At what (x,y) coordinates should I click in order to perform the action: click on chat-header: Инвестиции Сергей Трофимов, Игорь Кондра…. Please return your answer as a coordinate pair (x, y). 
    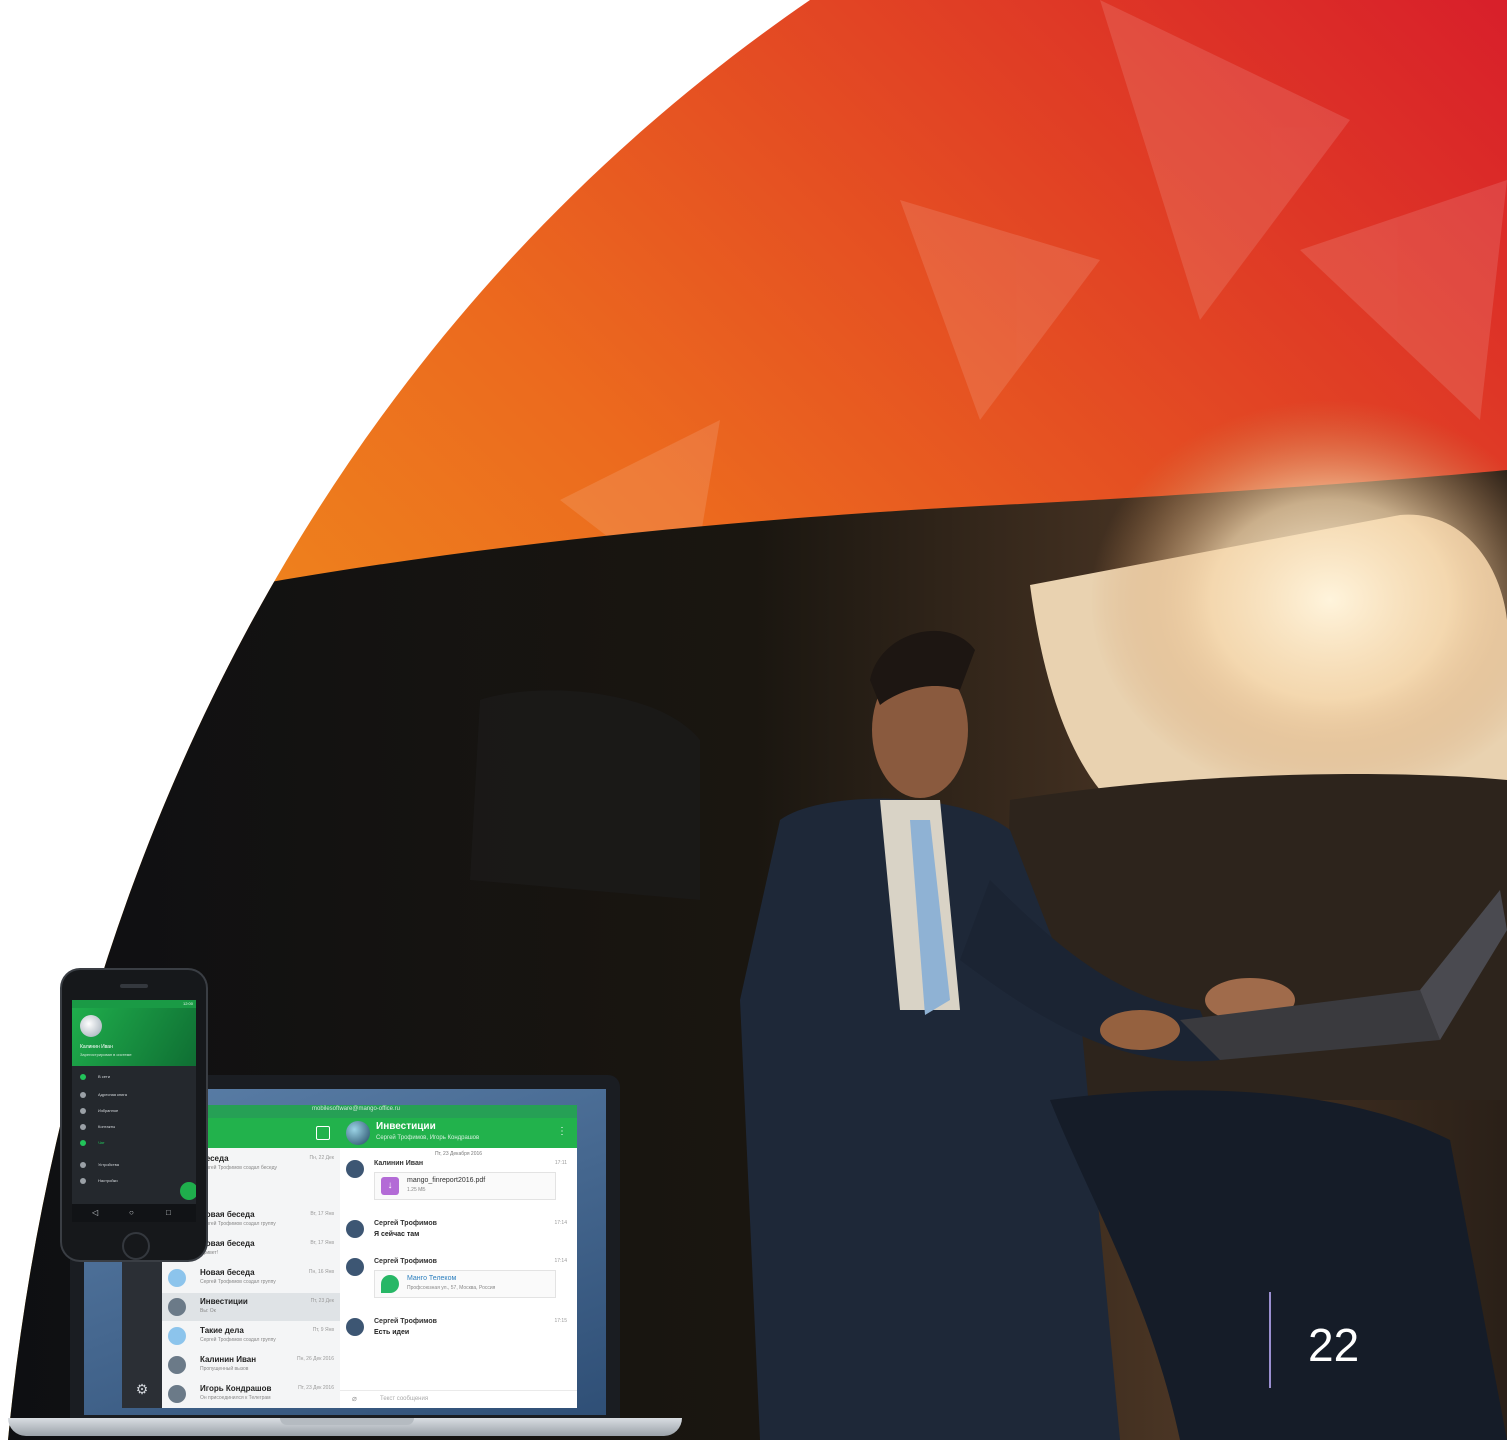
    Looking at the image, I should click on (458, 1133).